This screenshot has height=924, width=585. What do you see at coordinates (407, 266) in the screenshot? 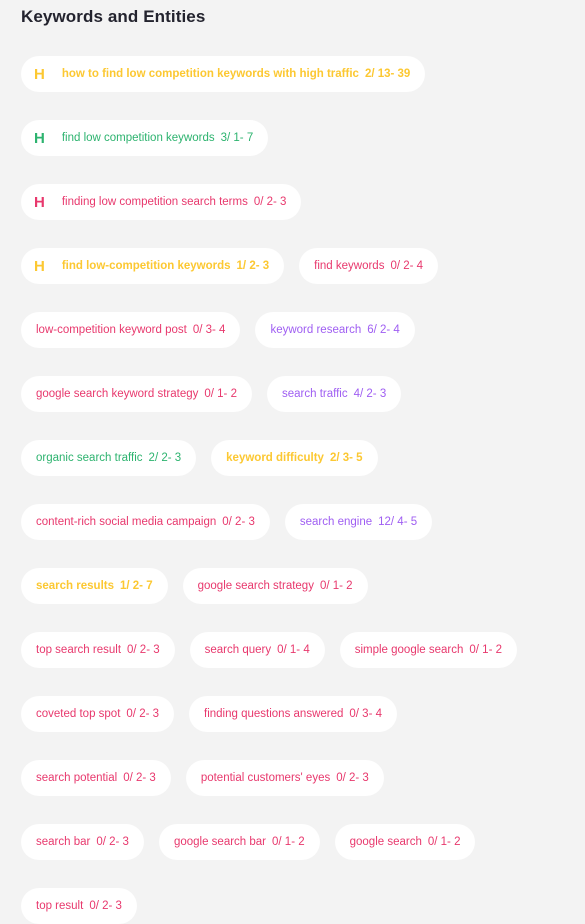
I see `keyword-usage-stats: 0/ 2- 4` at bounding box center [407, 266].